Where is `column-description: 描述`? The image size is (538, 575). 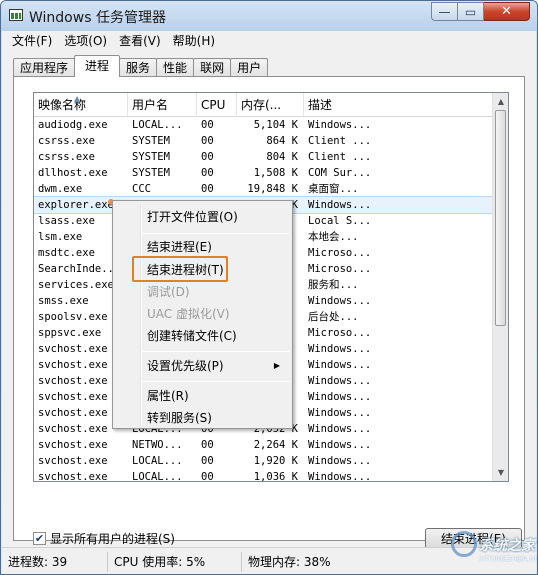 column-description: 描述 is located at coordinates (399, 105).